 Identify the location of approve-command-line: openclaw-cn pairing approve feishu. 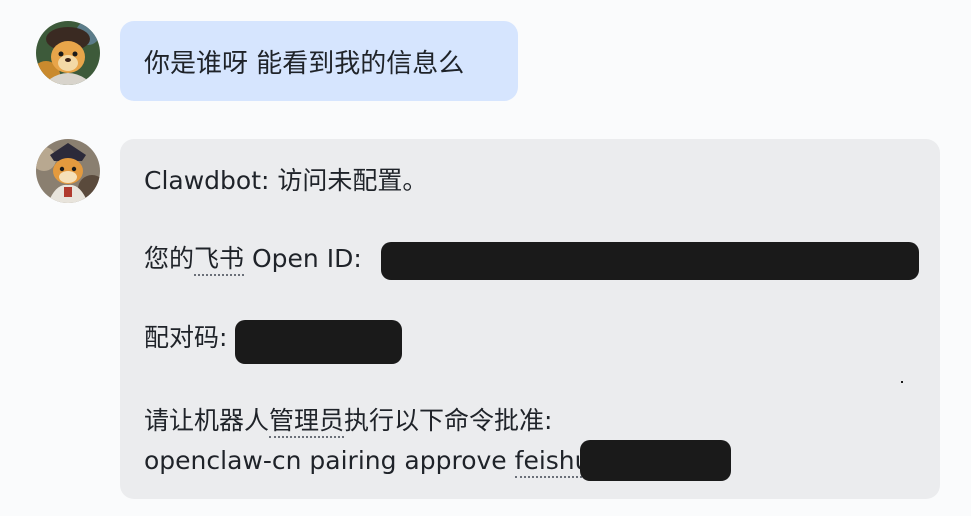
(367, 461).